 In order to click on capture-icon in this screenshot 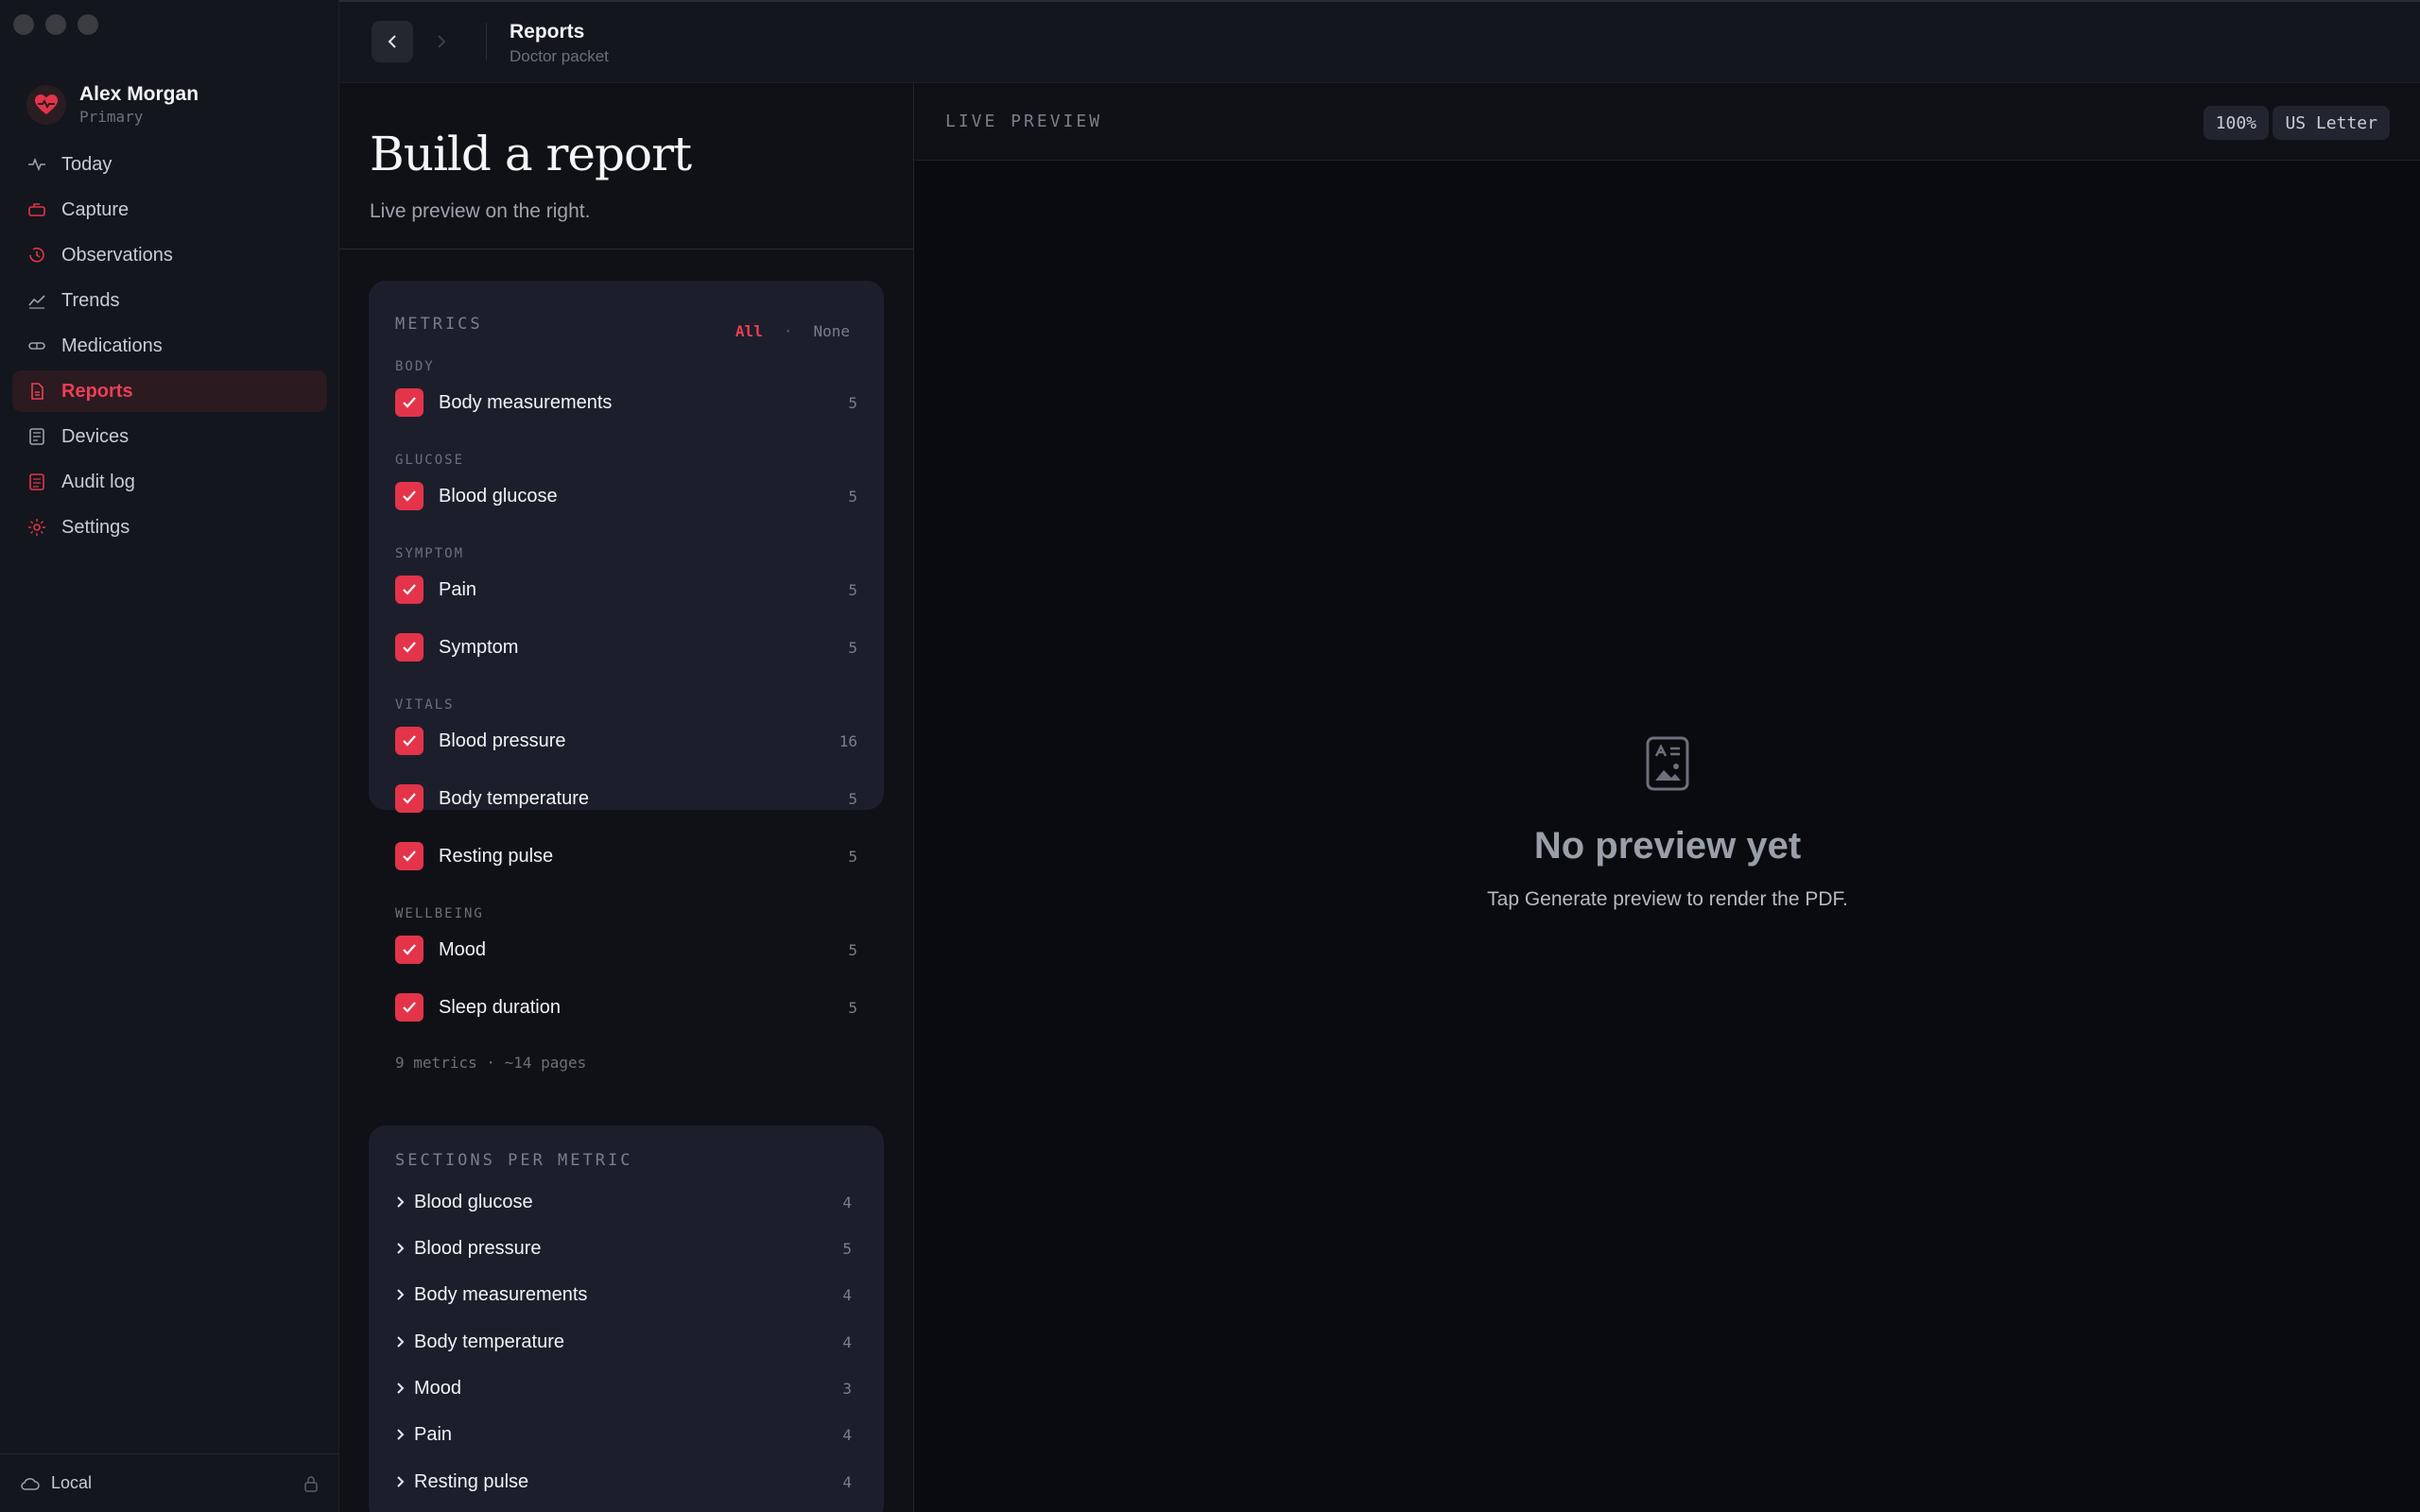, I will do `click(36, 209)`.